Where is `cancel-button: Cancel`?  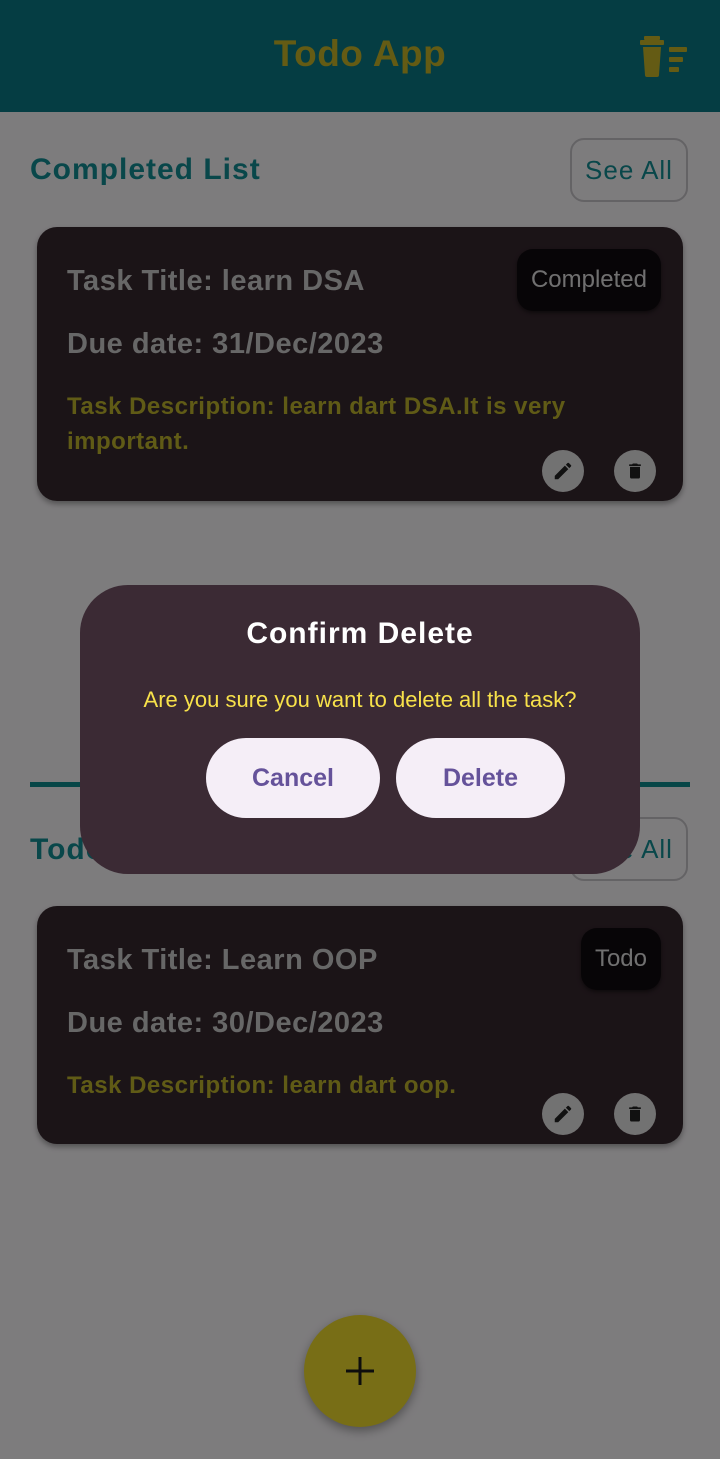
cancel-button: Cancel is located at coordinates (293, 778).